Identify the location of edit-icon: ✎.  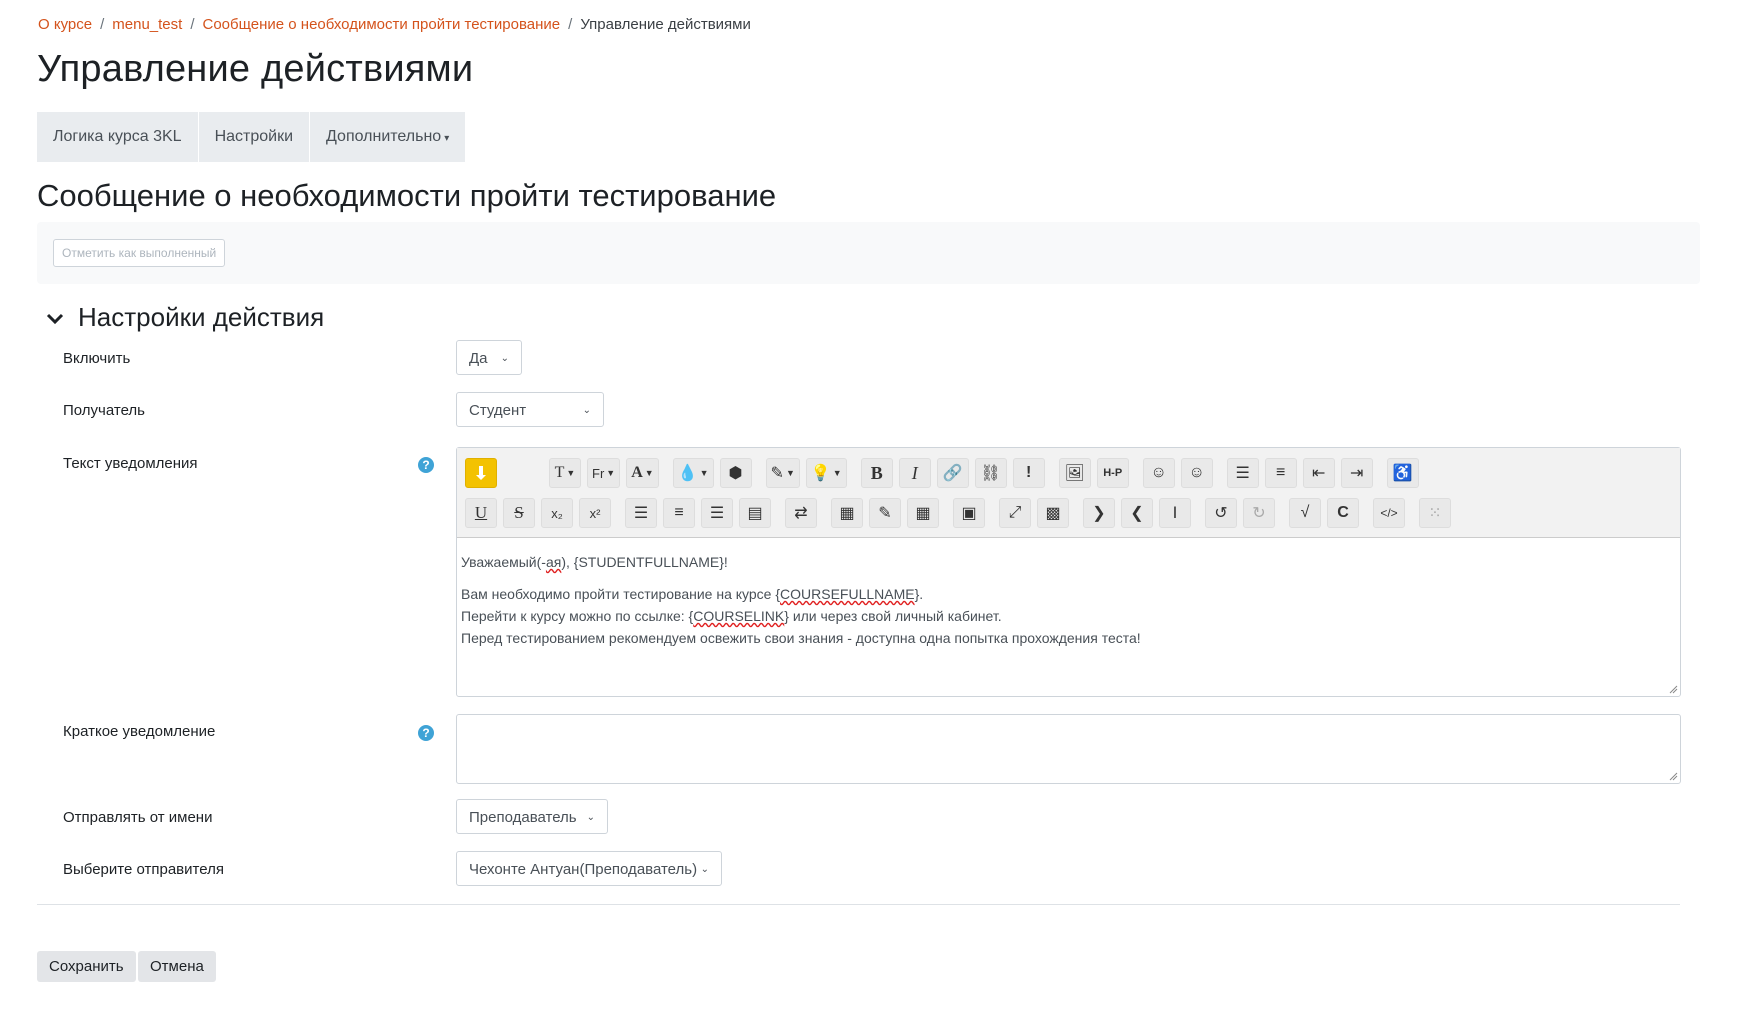
(885, 513).